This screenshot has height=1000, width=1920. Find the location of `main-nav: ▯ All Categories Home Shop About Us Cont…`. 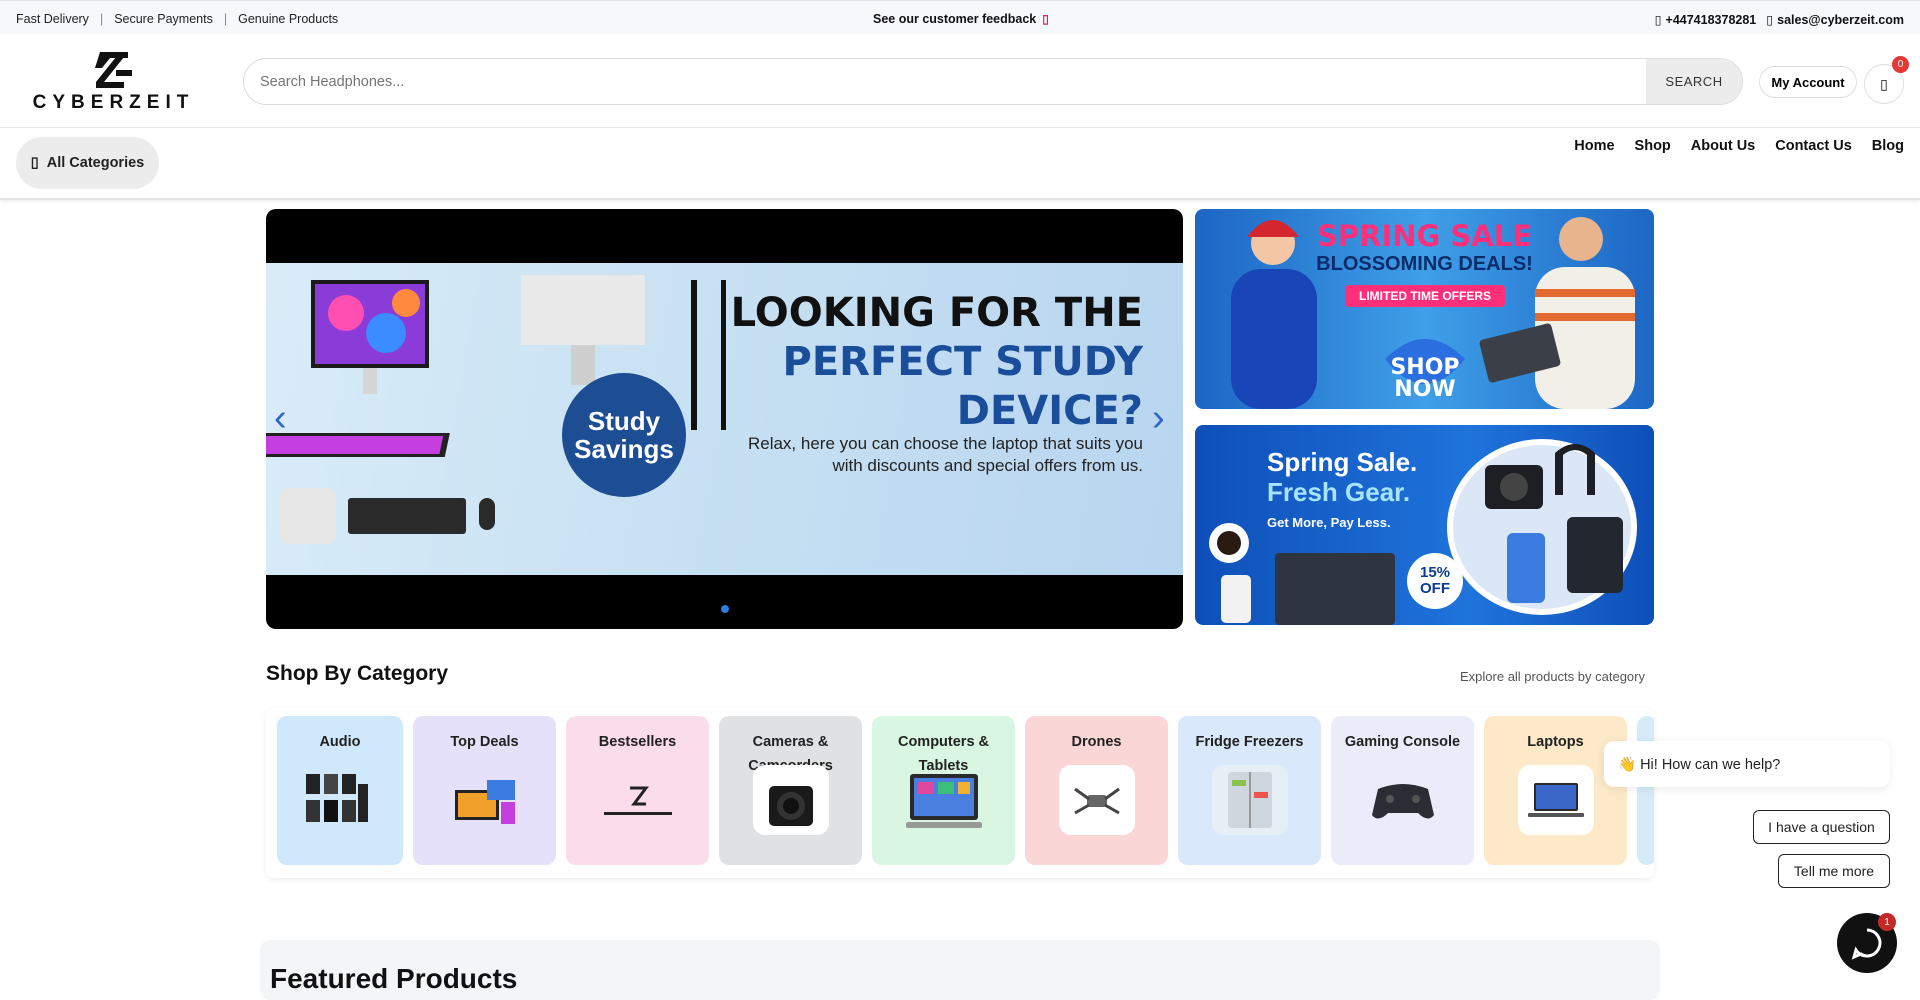

main-nav: ▯ All Categories Home Shop About Us Cont… is located at coordinates (960, 164).